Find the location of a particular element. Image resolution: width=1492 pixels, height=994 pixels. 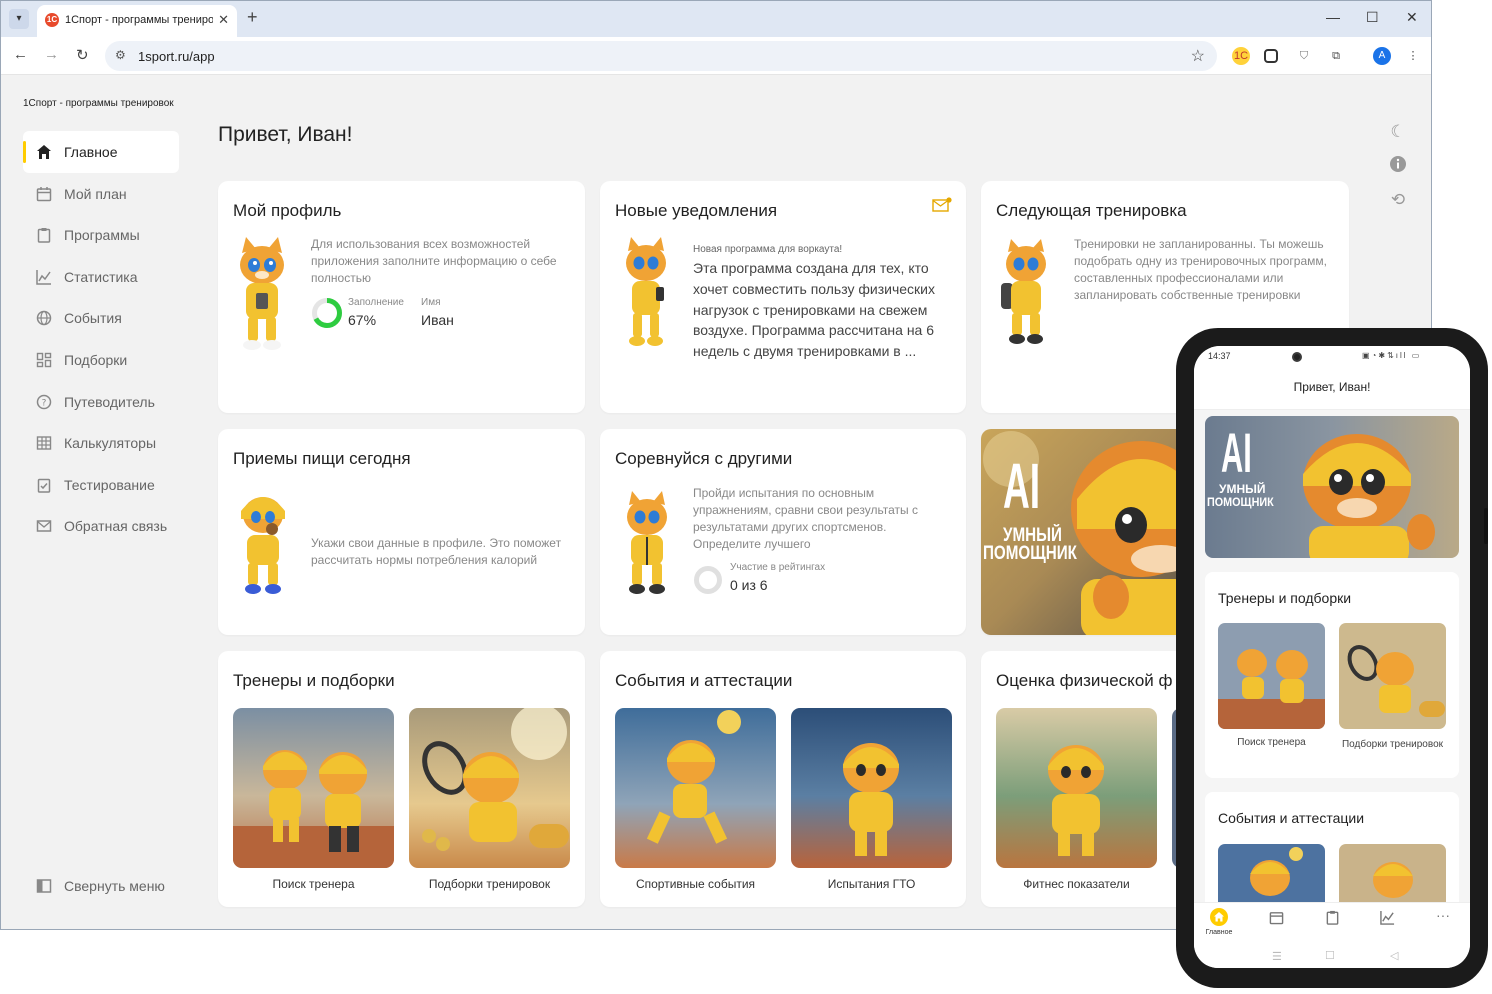

card-title: Приемы пищи сегодня is located at coordinates (322, 458).